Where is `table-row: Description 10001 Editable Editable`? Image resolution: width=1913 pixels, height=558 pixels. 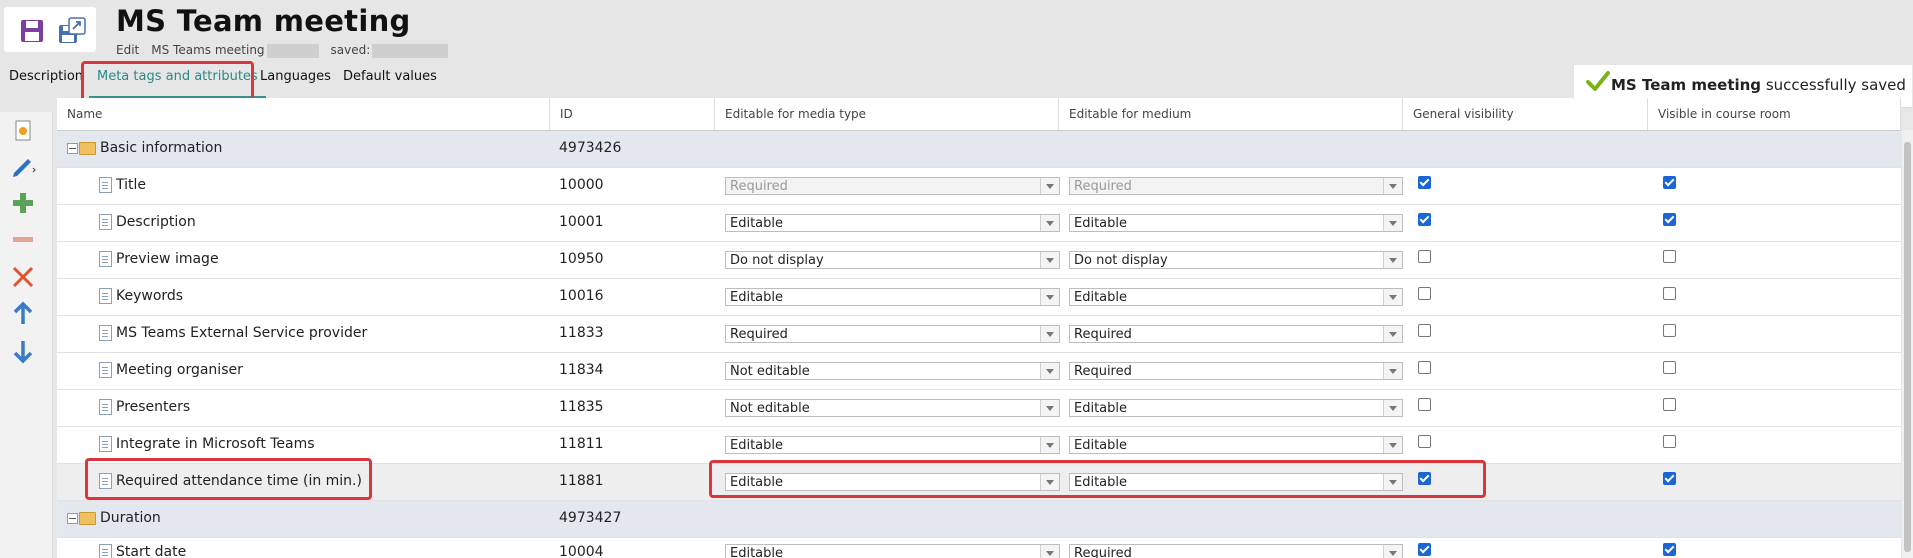
table-row: Description 10001 Editable Editable is located at coordinates (979, 223).